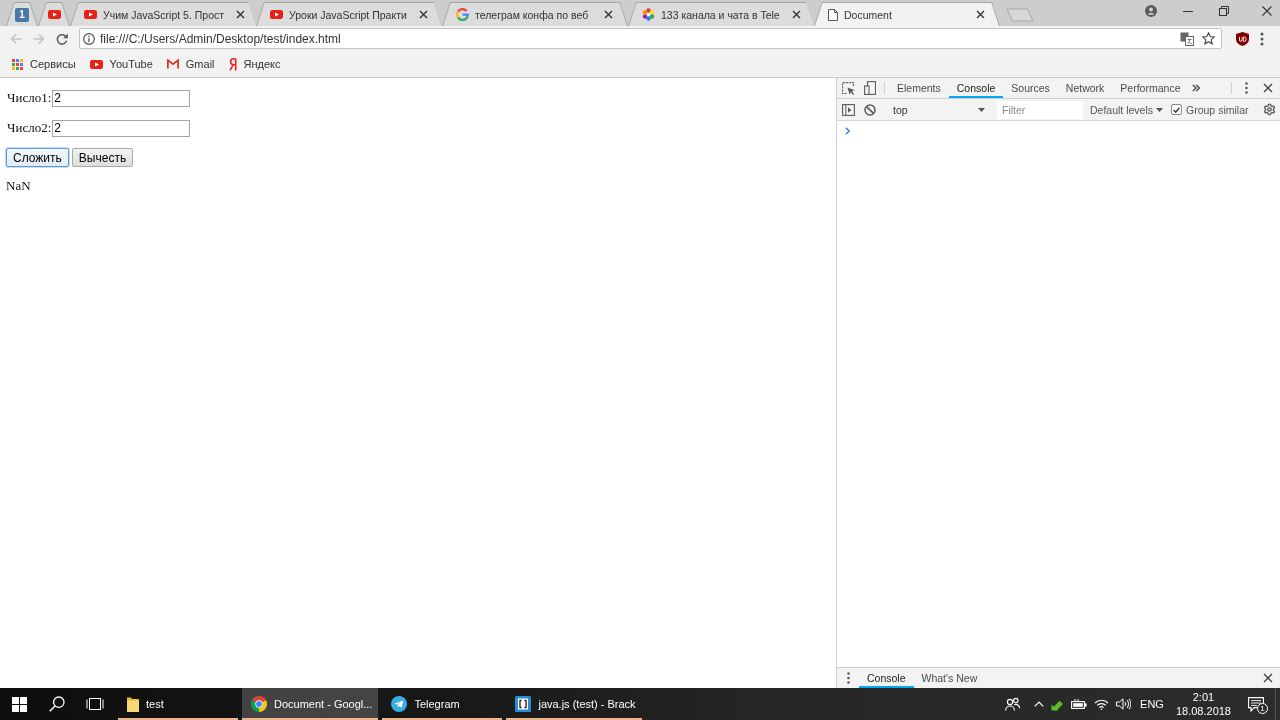 The width and height of the screenshot is (1280, 720). Describe the element at coordinates (939, 109) in the screenshot. I see `context-dropdown: top` at that location.